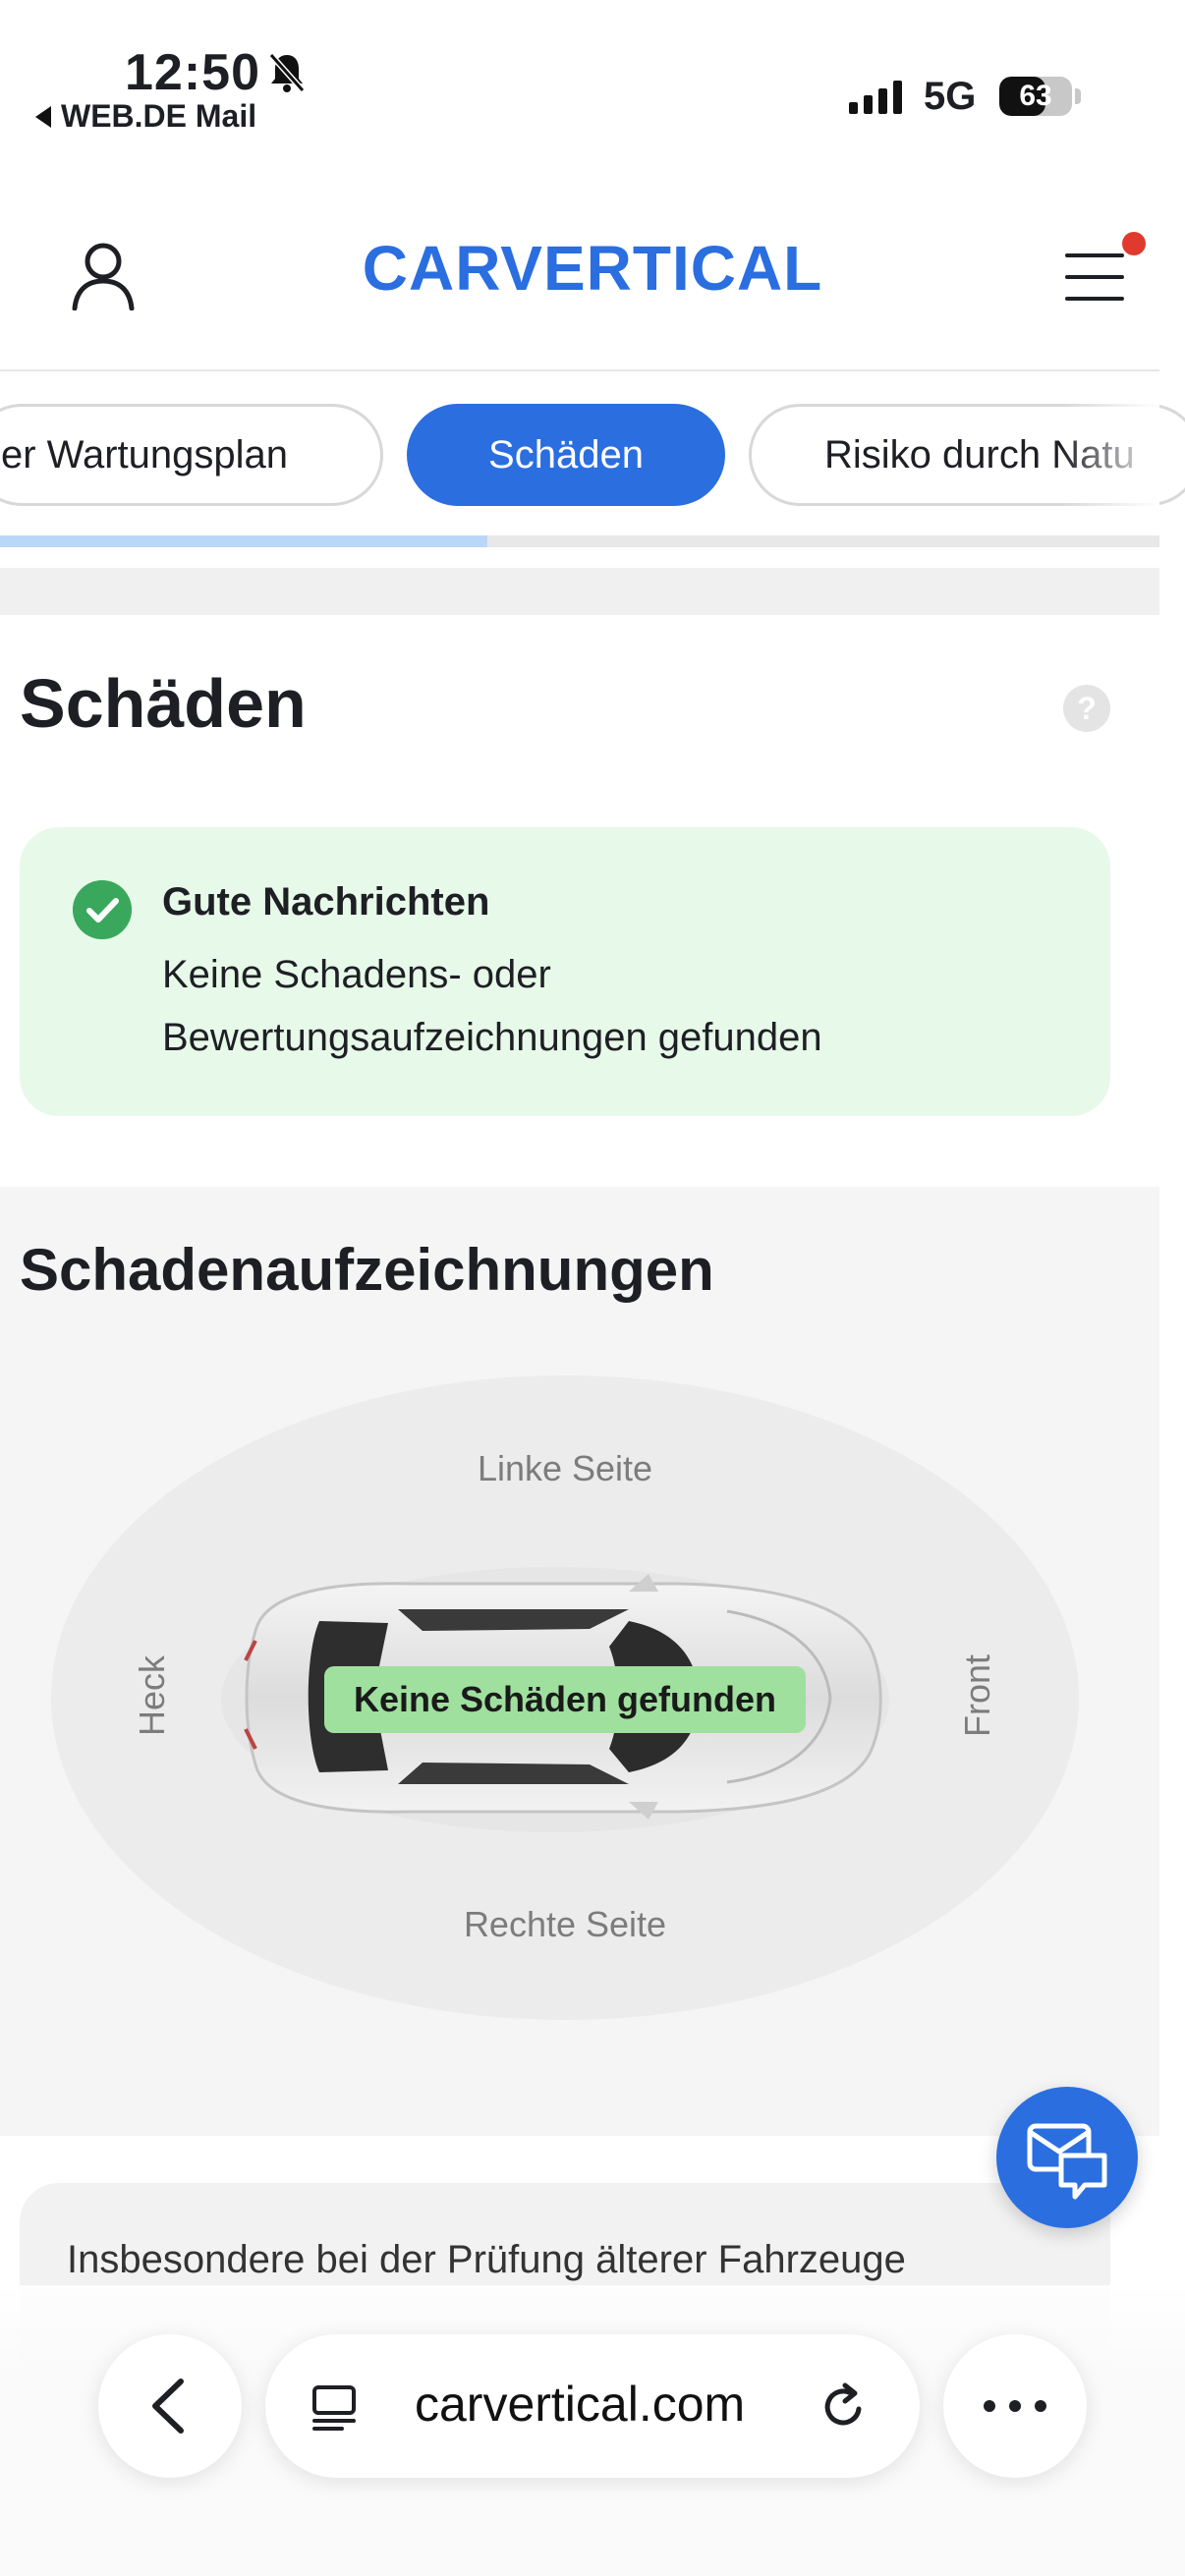 The height and width of the screenshot is (2576, 1185). I want to click on help-icon: ?, so click(1087, 708).